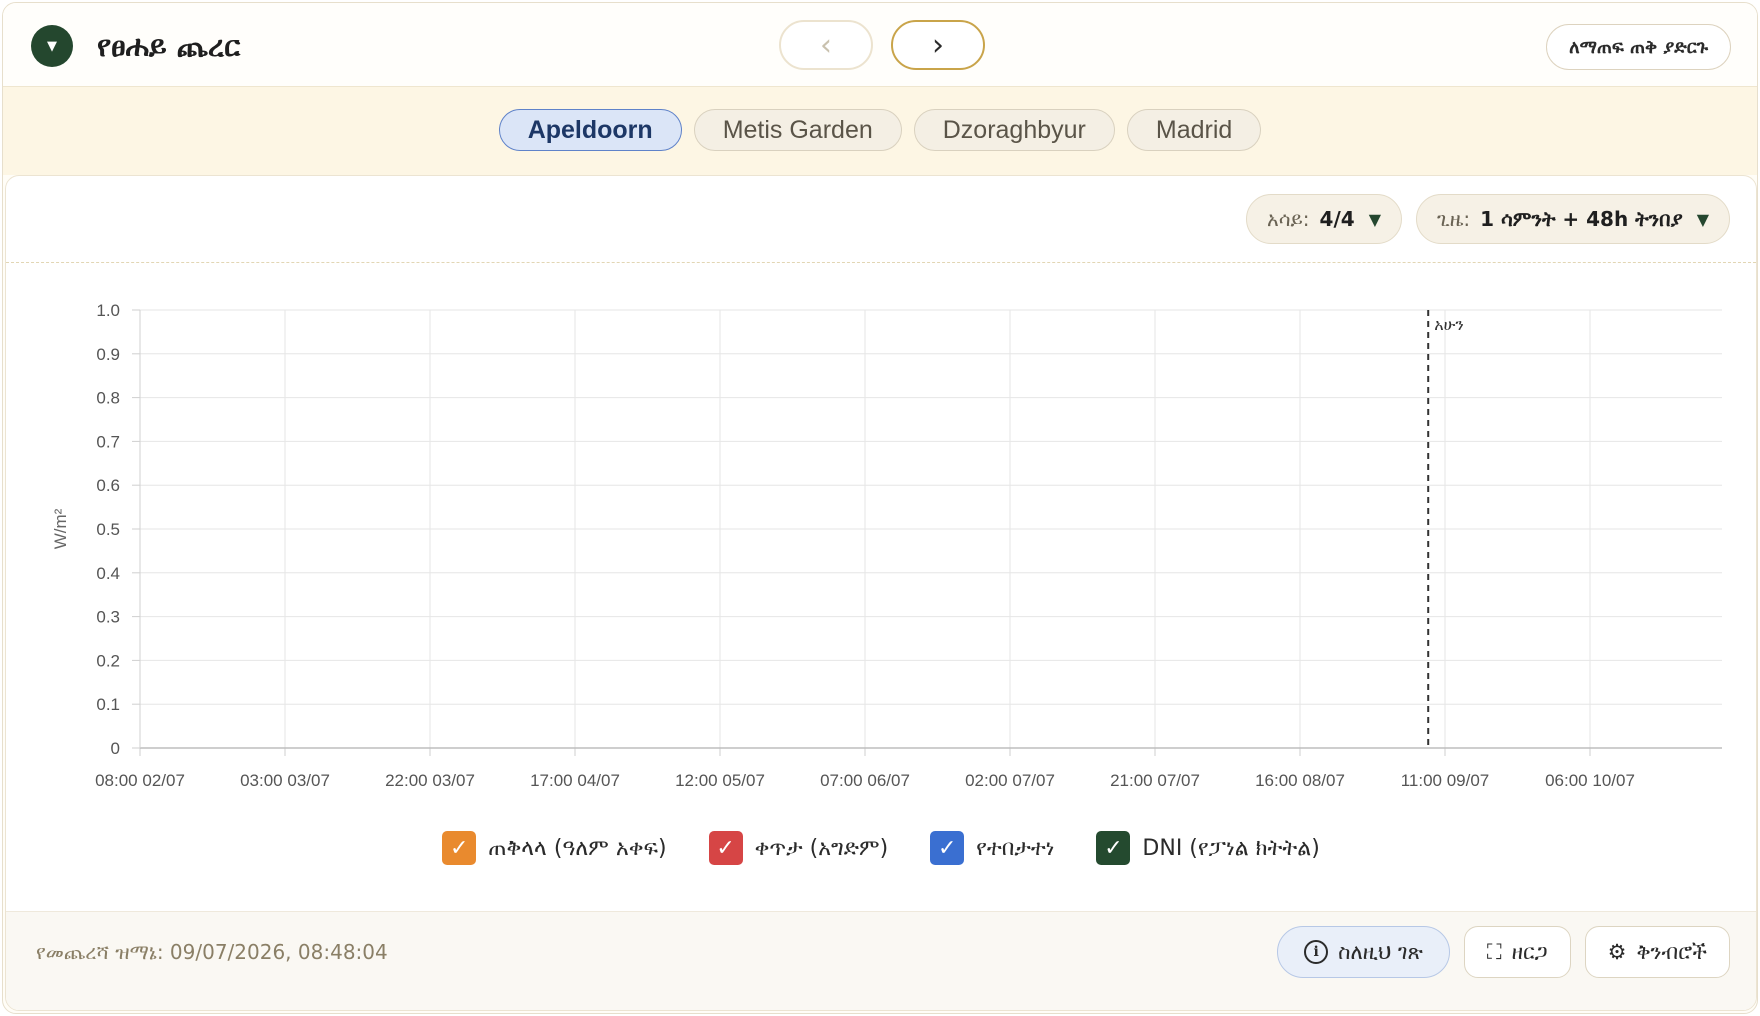 The image size is (1760, 1016). I want to click on page-title: የፀሐይ ጨረር, so click(169, 46).